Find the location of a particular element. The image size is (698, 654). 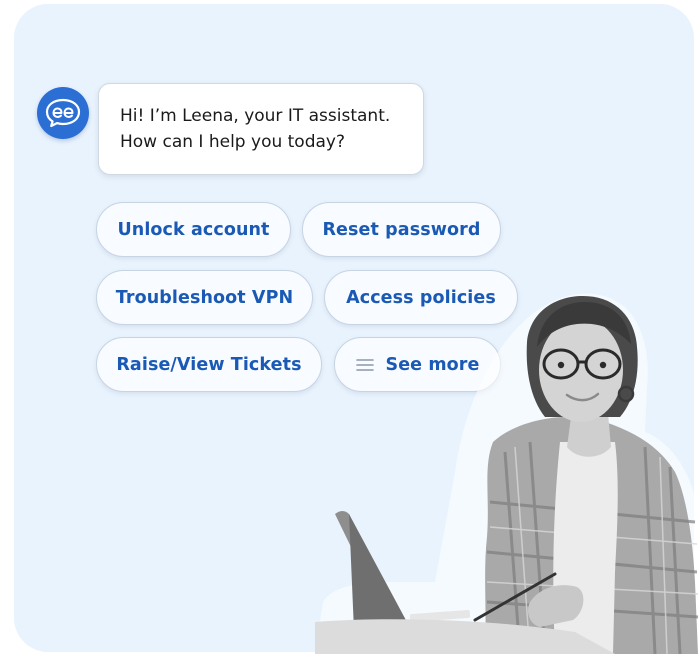

assistant-avatar is located at coordinates (63, 113).